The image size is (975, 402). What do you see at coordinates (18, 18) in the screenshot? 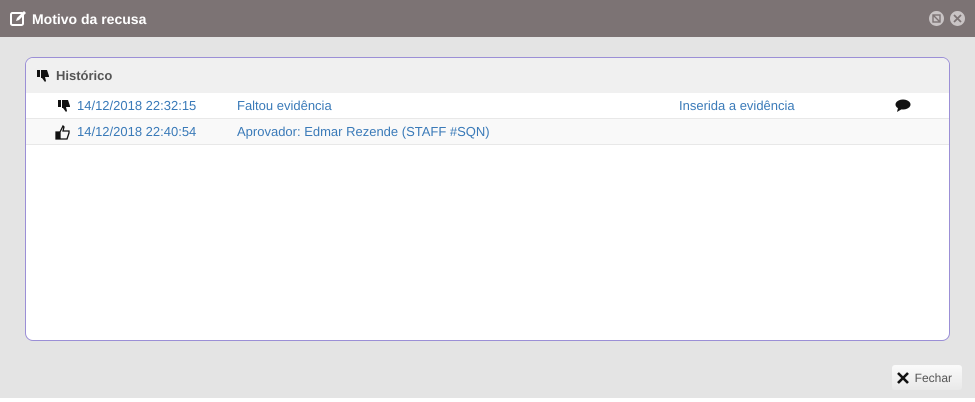
I see `edit-icon` at bounding box center [18, 18].